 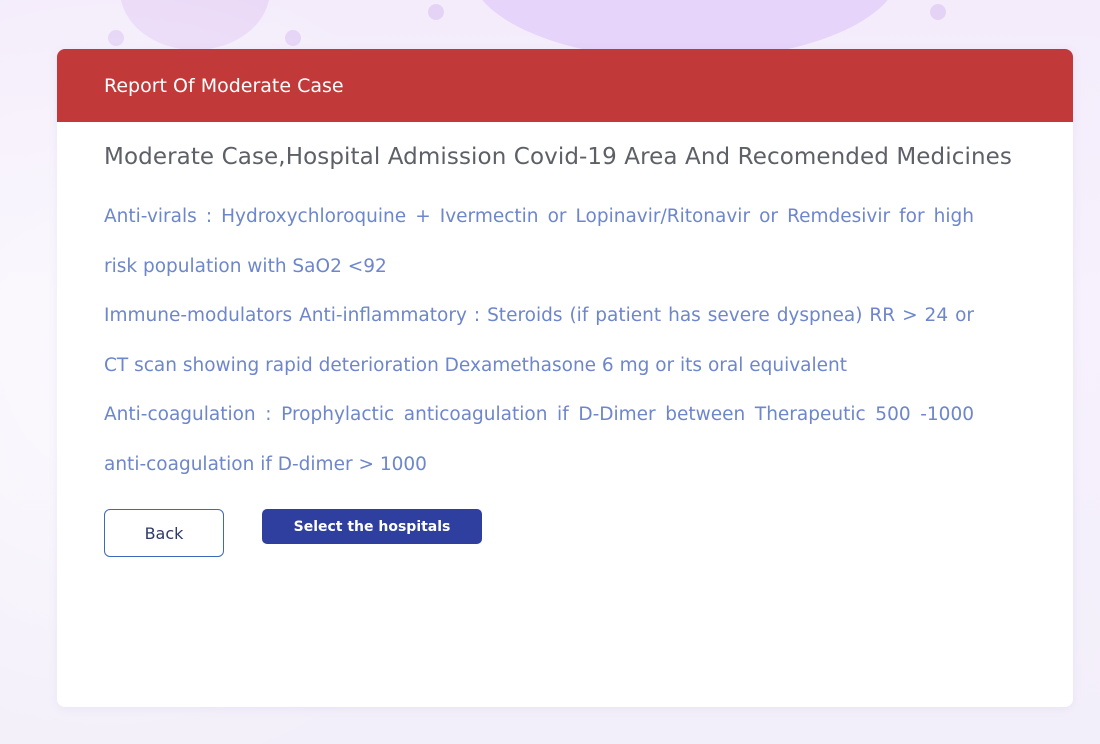 What do you see at coordinates (565, 85) in the screenshot?
I see `card-header: Report Of Moderate Case` at bounding box center [565, 85].